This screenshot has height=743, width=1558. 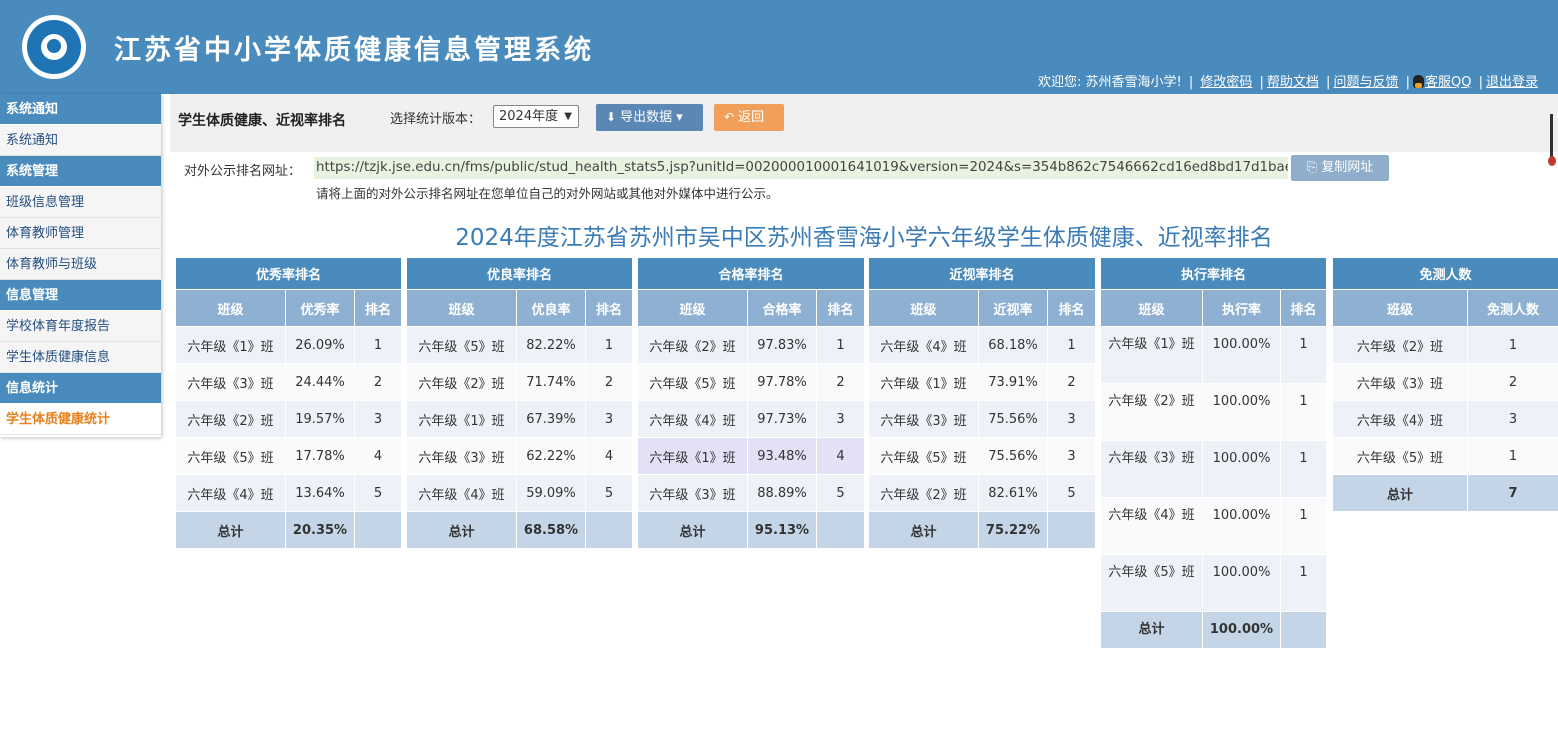 What do you see at coordinates (1214, 630) in the screenshot?
I see `total-row: 总计 100.00%` at bounding box center [1214, 630].